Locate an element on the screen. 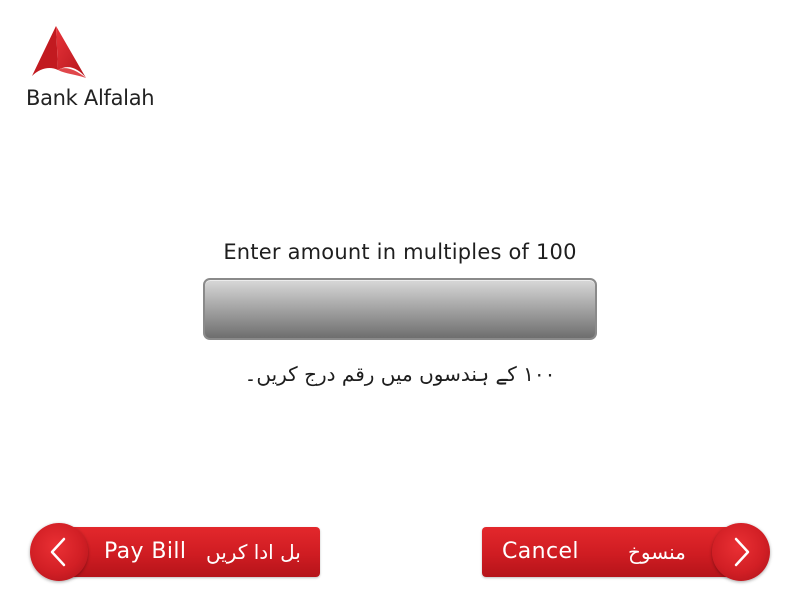 The height and width of the screenshot is (599, 800). pay-bill-label-urdu: بل ادا کریں is located at coordinates (253, 552).